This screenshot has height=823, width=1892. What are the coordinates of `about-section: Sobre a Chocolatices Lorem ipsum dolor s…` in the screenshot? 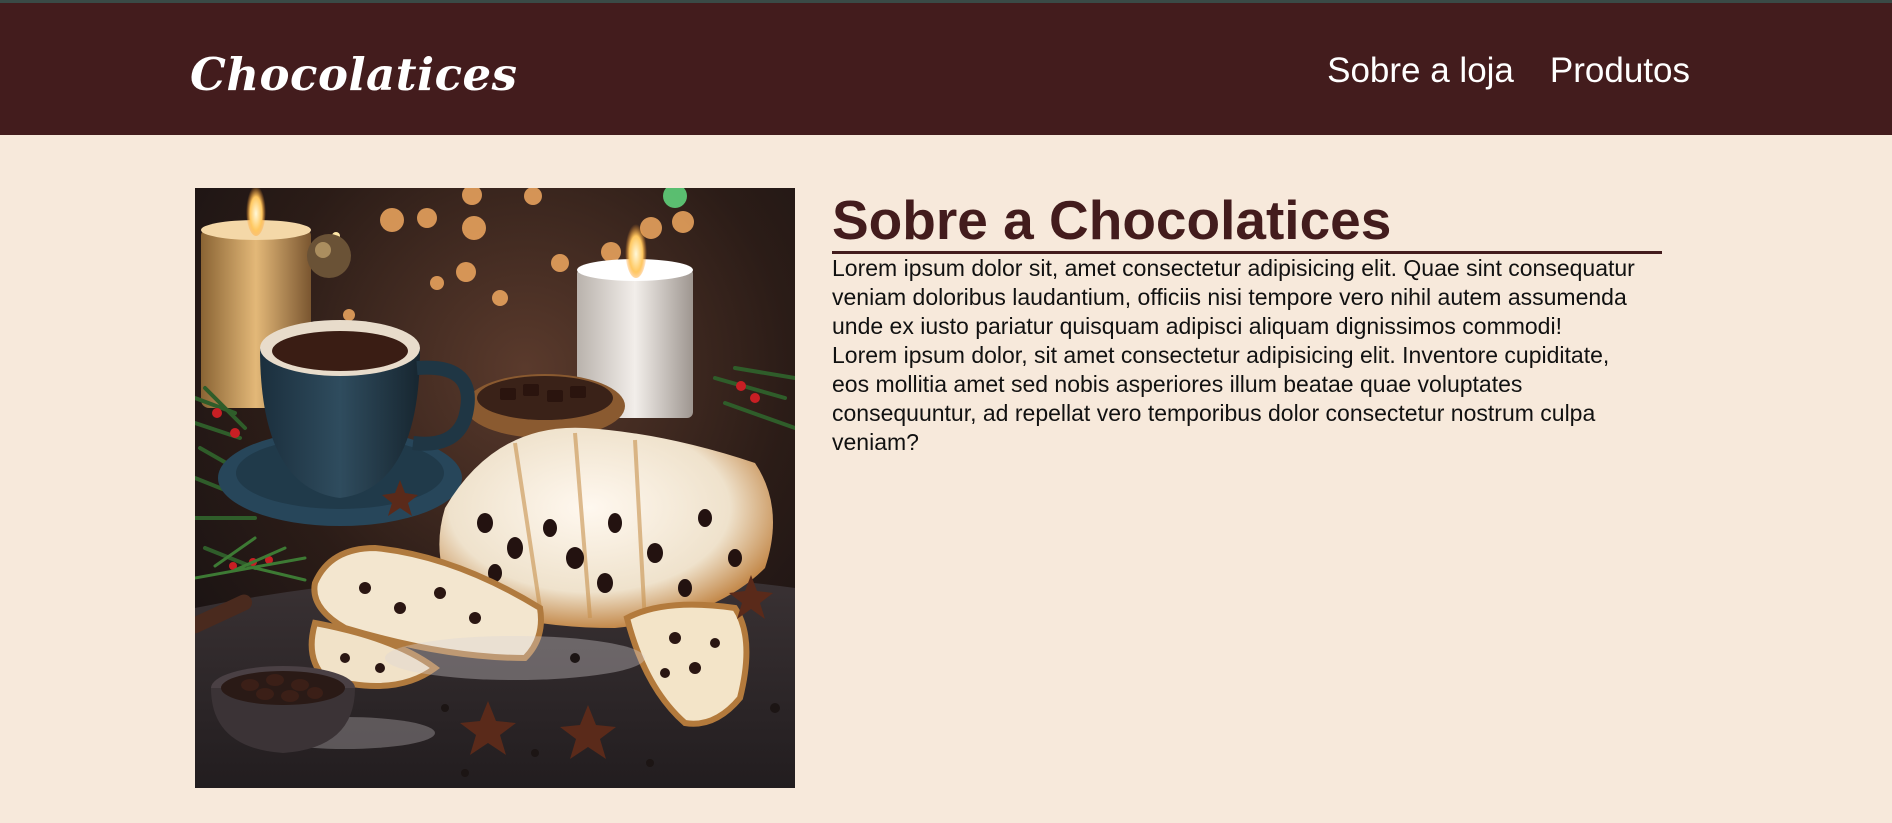 It's located at (1247, 323).